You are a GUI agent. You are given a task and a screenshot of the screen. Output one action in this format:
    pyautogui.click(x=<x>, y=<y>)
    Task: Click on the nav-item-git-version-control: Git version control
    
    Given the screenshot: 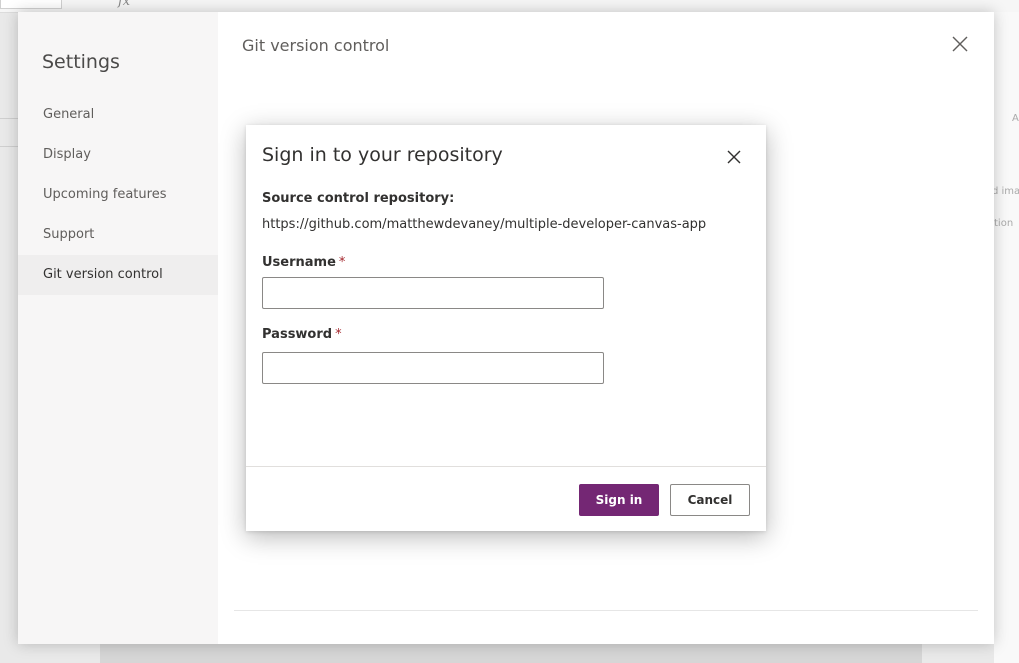 What is the action you would take?
    pyautogui.click(x=118, y=275)
    